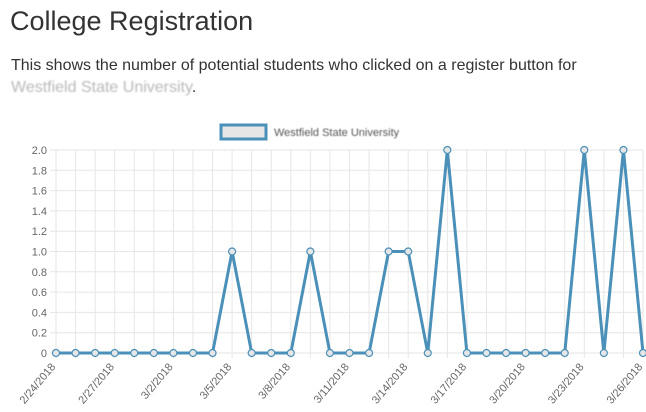 The height and width of the screenshot is (412, 646). Describe the element at coordinates (625, 383) in the screenshot. I see `x-tick-label: 3/26/2018` at that location.